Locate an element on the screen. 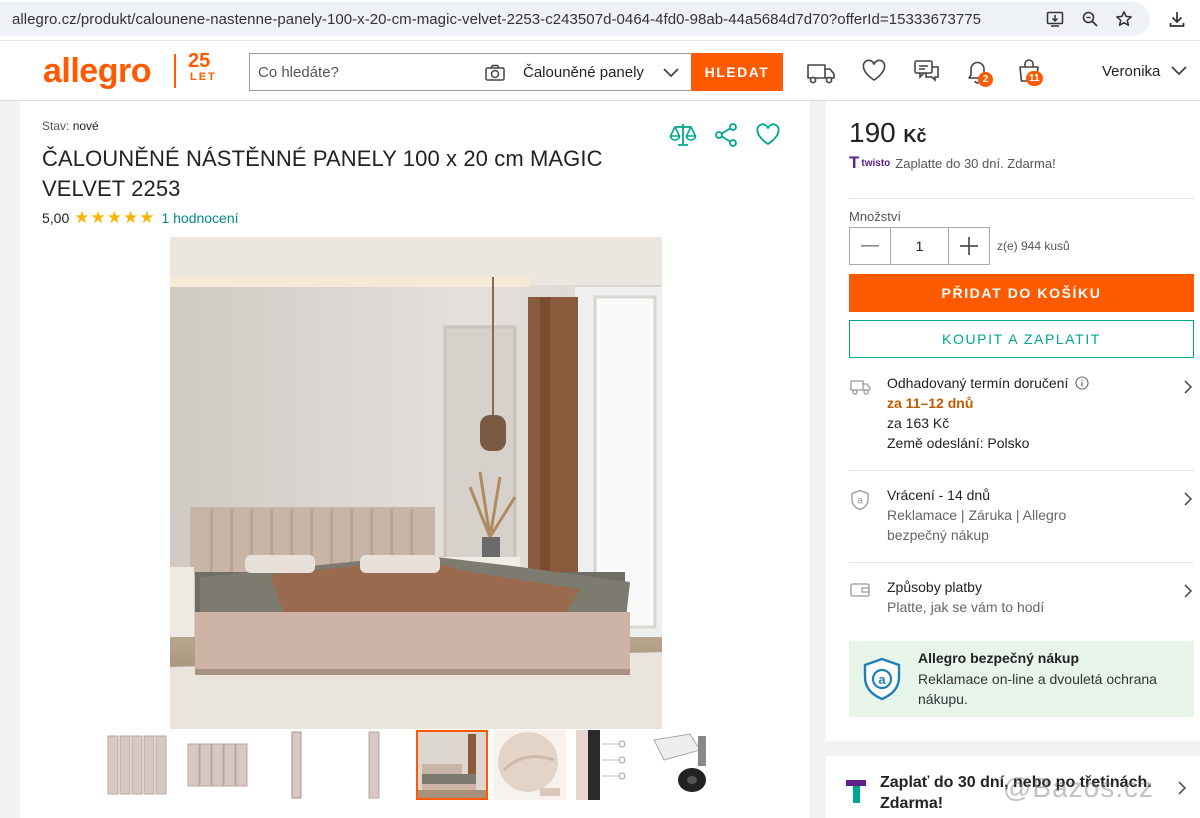  delivery-origin: Země odeslání: Polsko is located at coordinates (958, 443).